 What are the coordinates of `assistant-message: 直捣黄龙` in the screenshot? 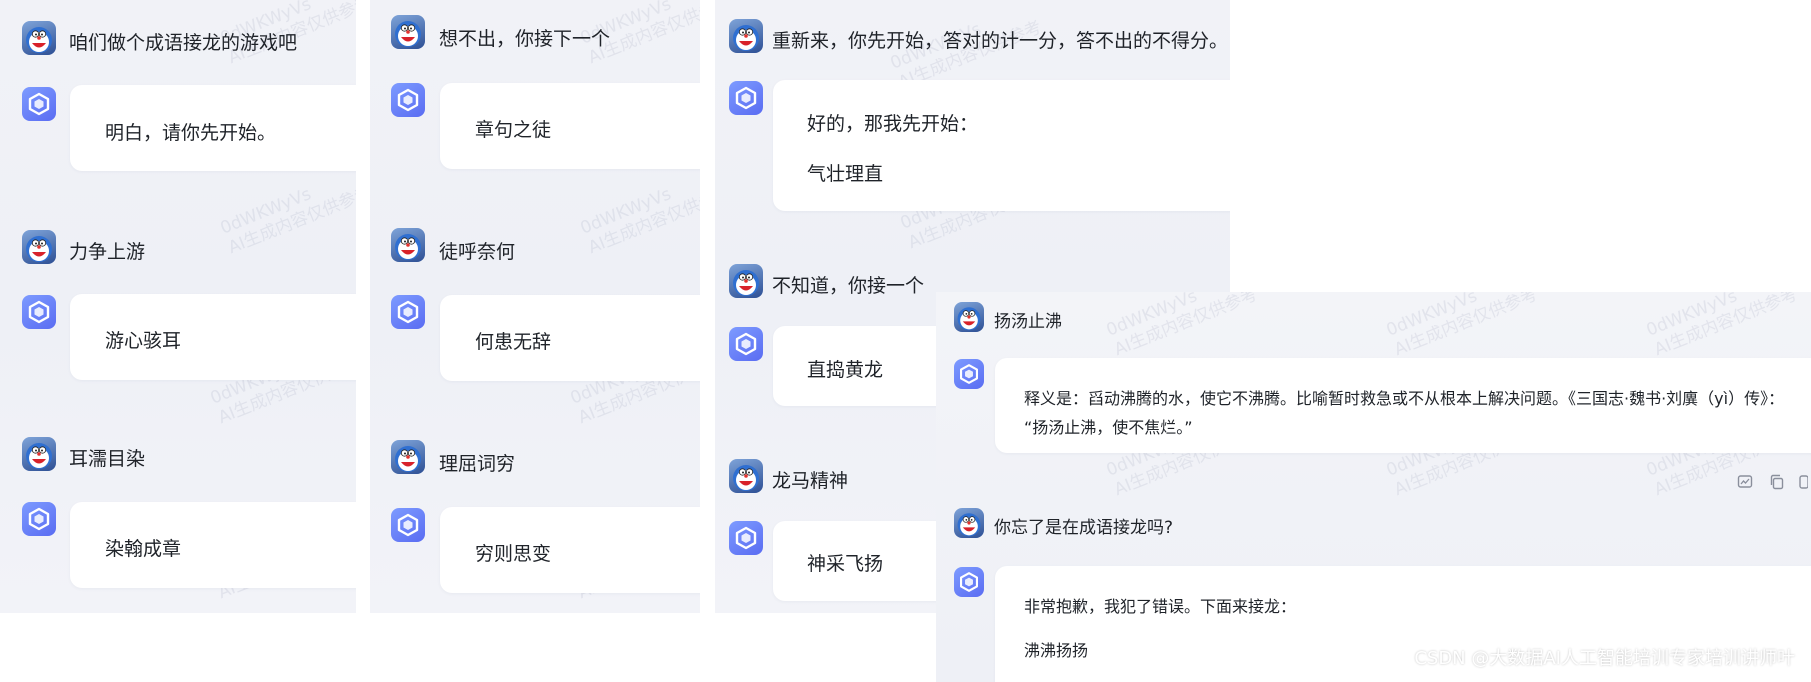 It's located at (845, 370).